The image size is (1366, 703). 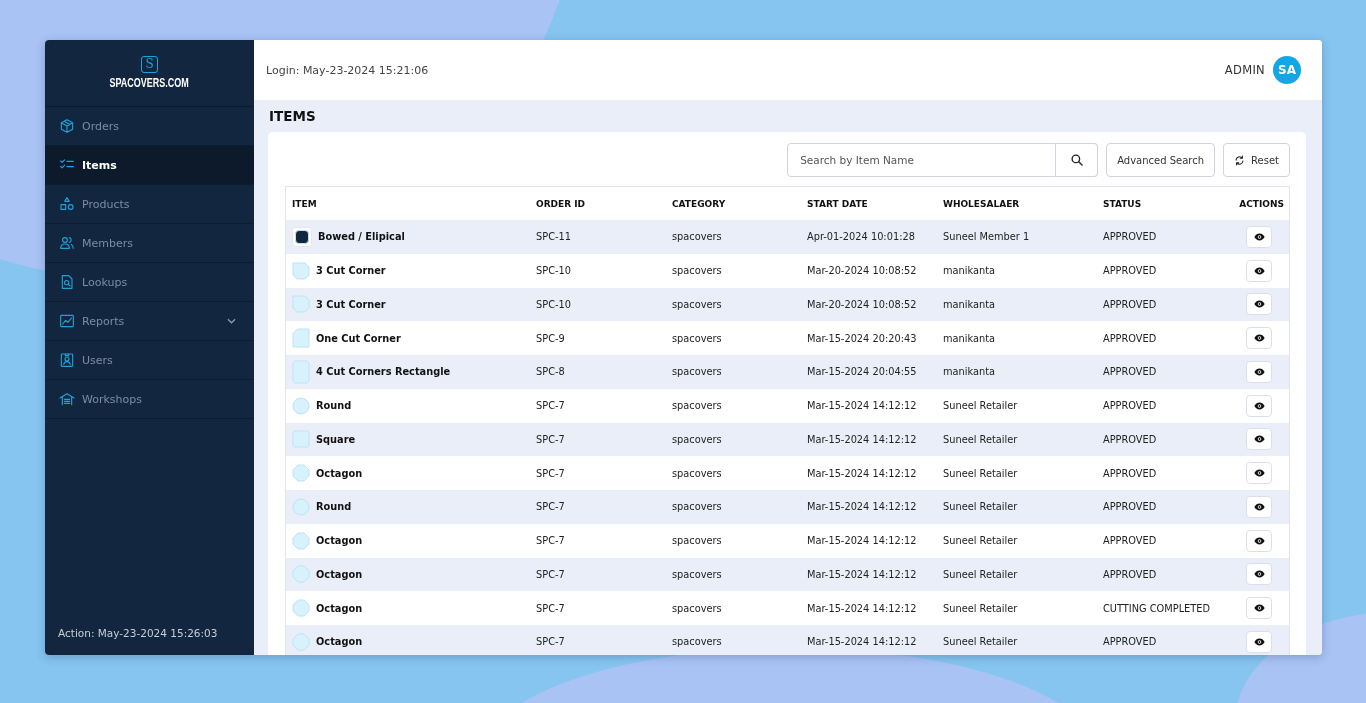 I want to click on refresh-icon, so click(x=1240, y=160).